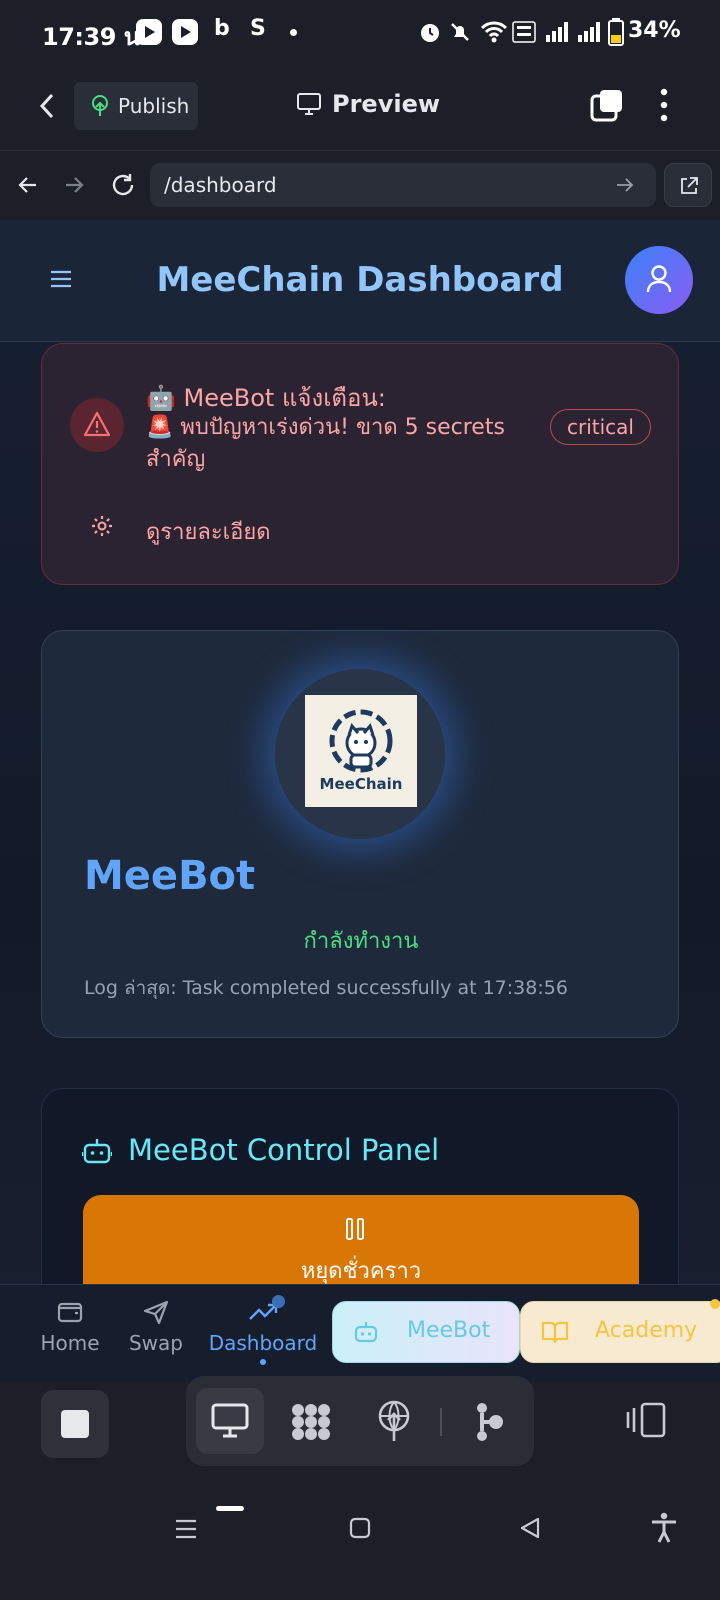 The width and height of the screenshot is (720, 1600). What do you see at coordinates (394, 1421) in the screenshot?
I see `deploy-icon` at bounding box center [394, 1421].